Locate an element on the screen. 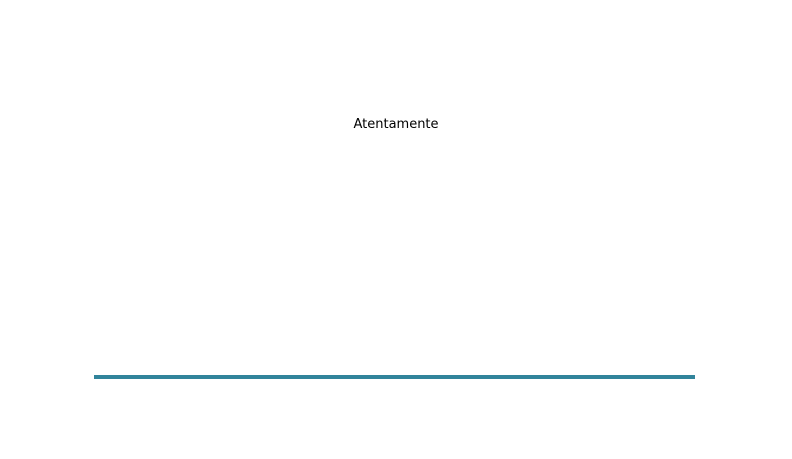 The width and height of the screenshot is (792, 459). signature-rule is located at coordinates (394, 377).